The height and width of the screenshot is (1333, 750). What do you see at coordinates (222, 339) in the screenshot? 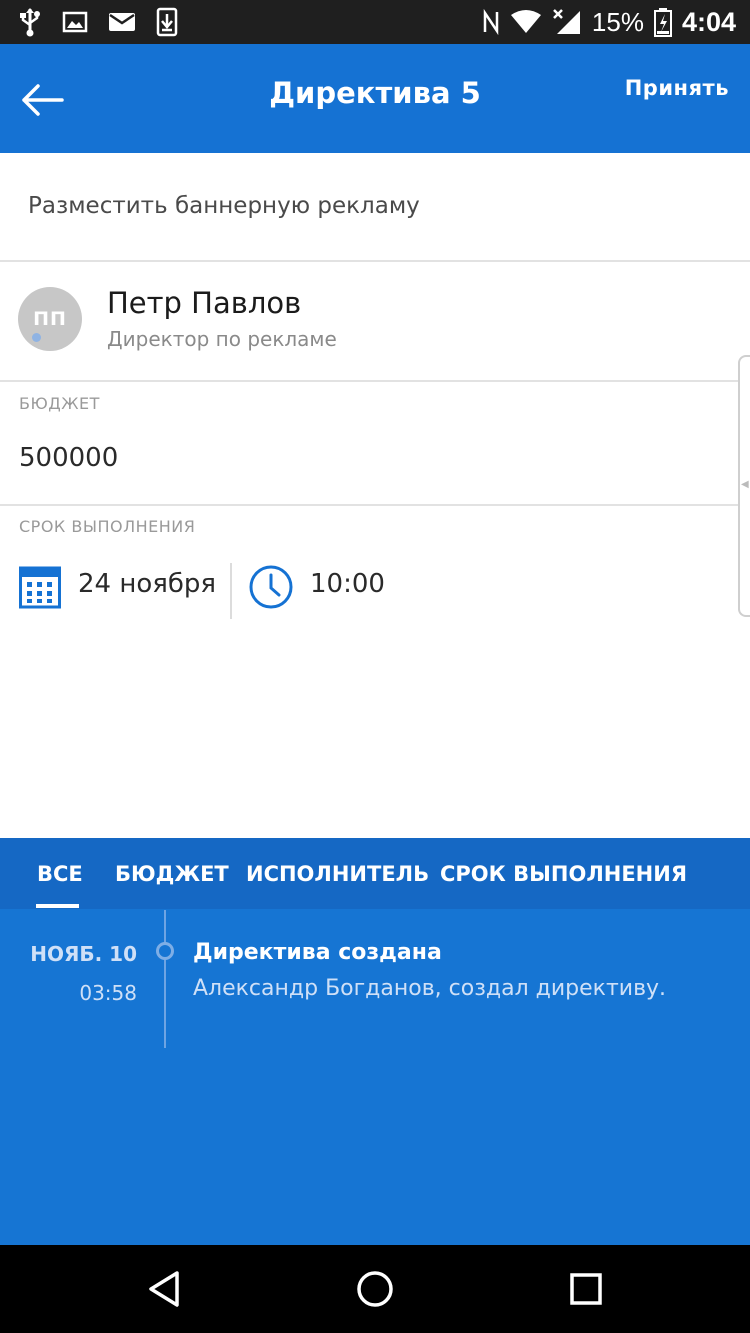
I see `assignee-role: Директор по рекламе` at bounding box center [222, 339].